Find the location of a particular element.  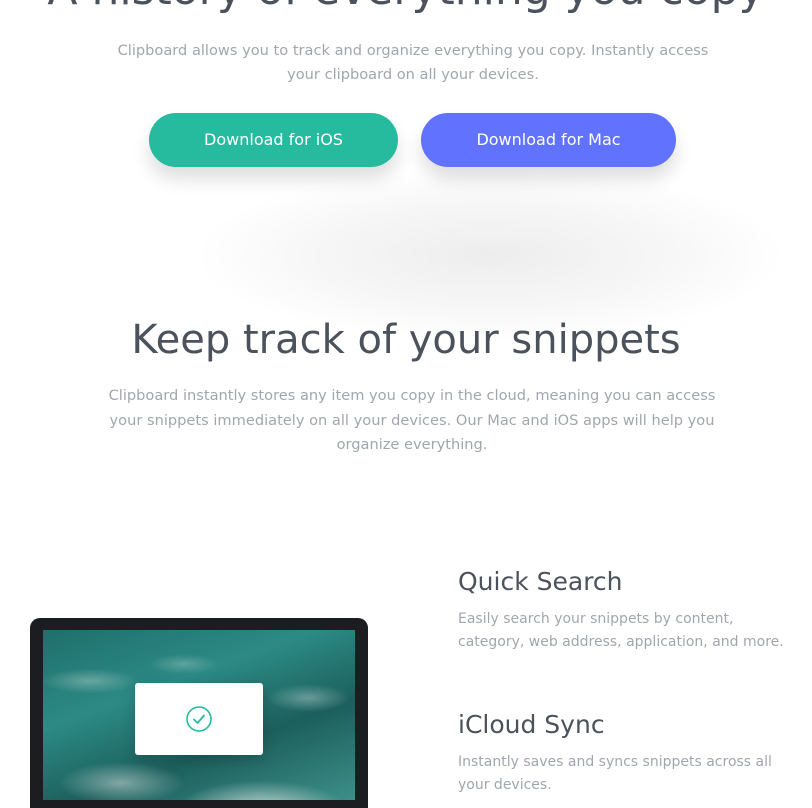

device-notification-card is located at coordinates (199, 719).